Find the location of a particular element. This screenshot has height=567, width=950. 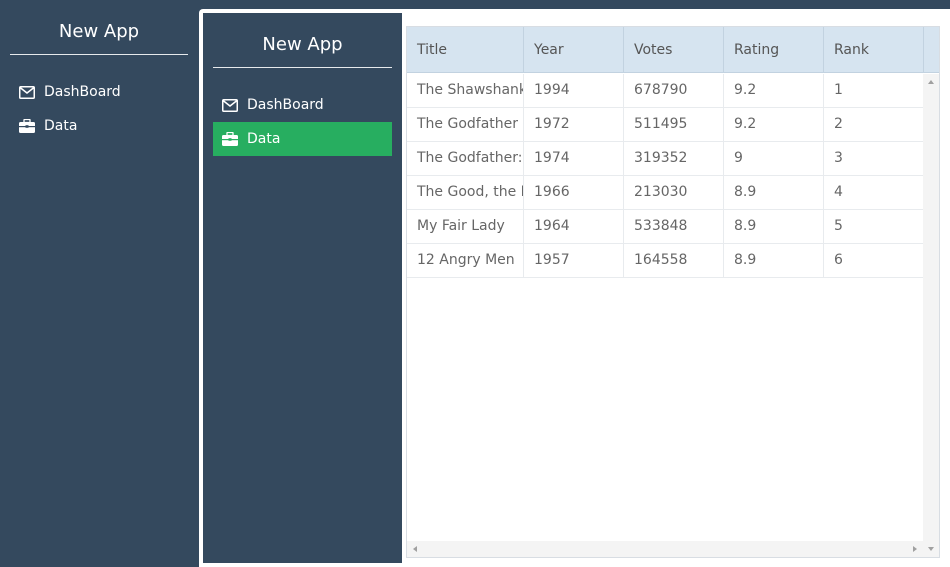

cell-year: 1974 is located at coordinates (574, 158).